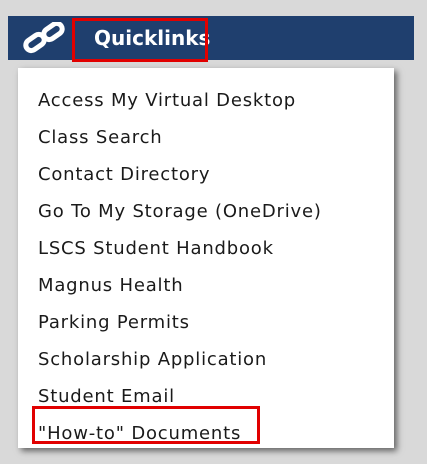 The width and height of the screenshot is (427, 464). Describe the element at coordinates (180, 211) in the screenshot. I see `link-go-to-my-storage: Go To My Storage (OneDrive)` at that location.